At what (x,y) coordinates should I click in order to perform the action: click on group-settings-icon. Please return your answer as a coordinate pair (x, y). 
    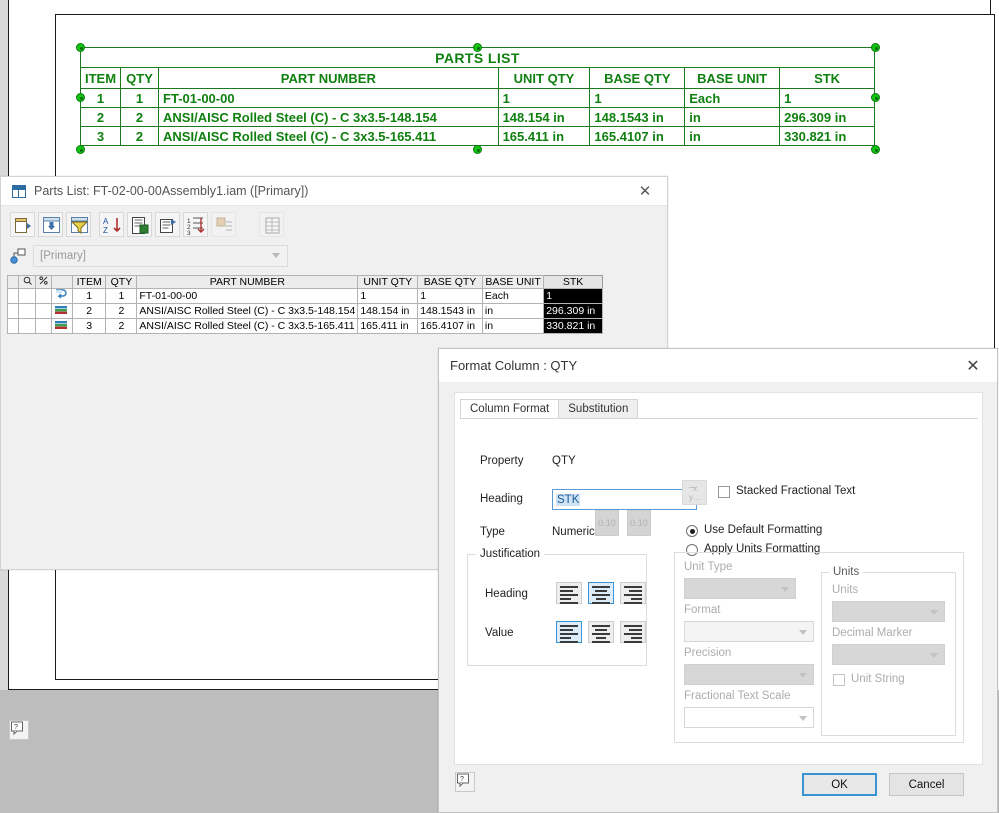
    Looking at the image, I should click on (50, 224).